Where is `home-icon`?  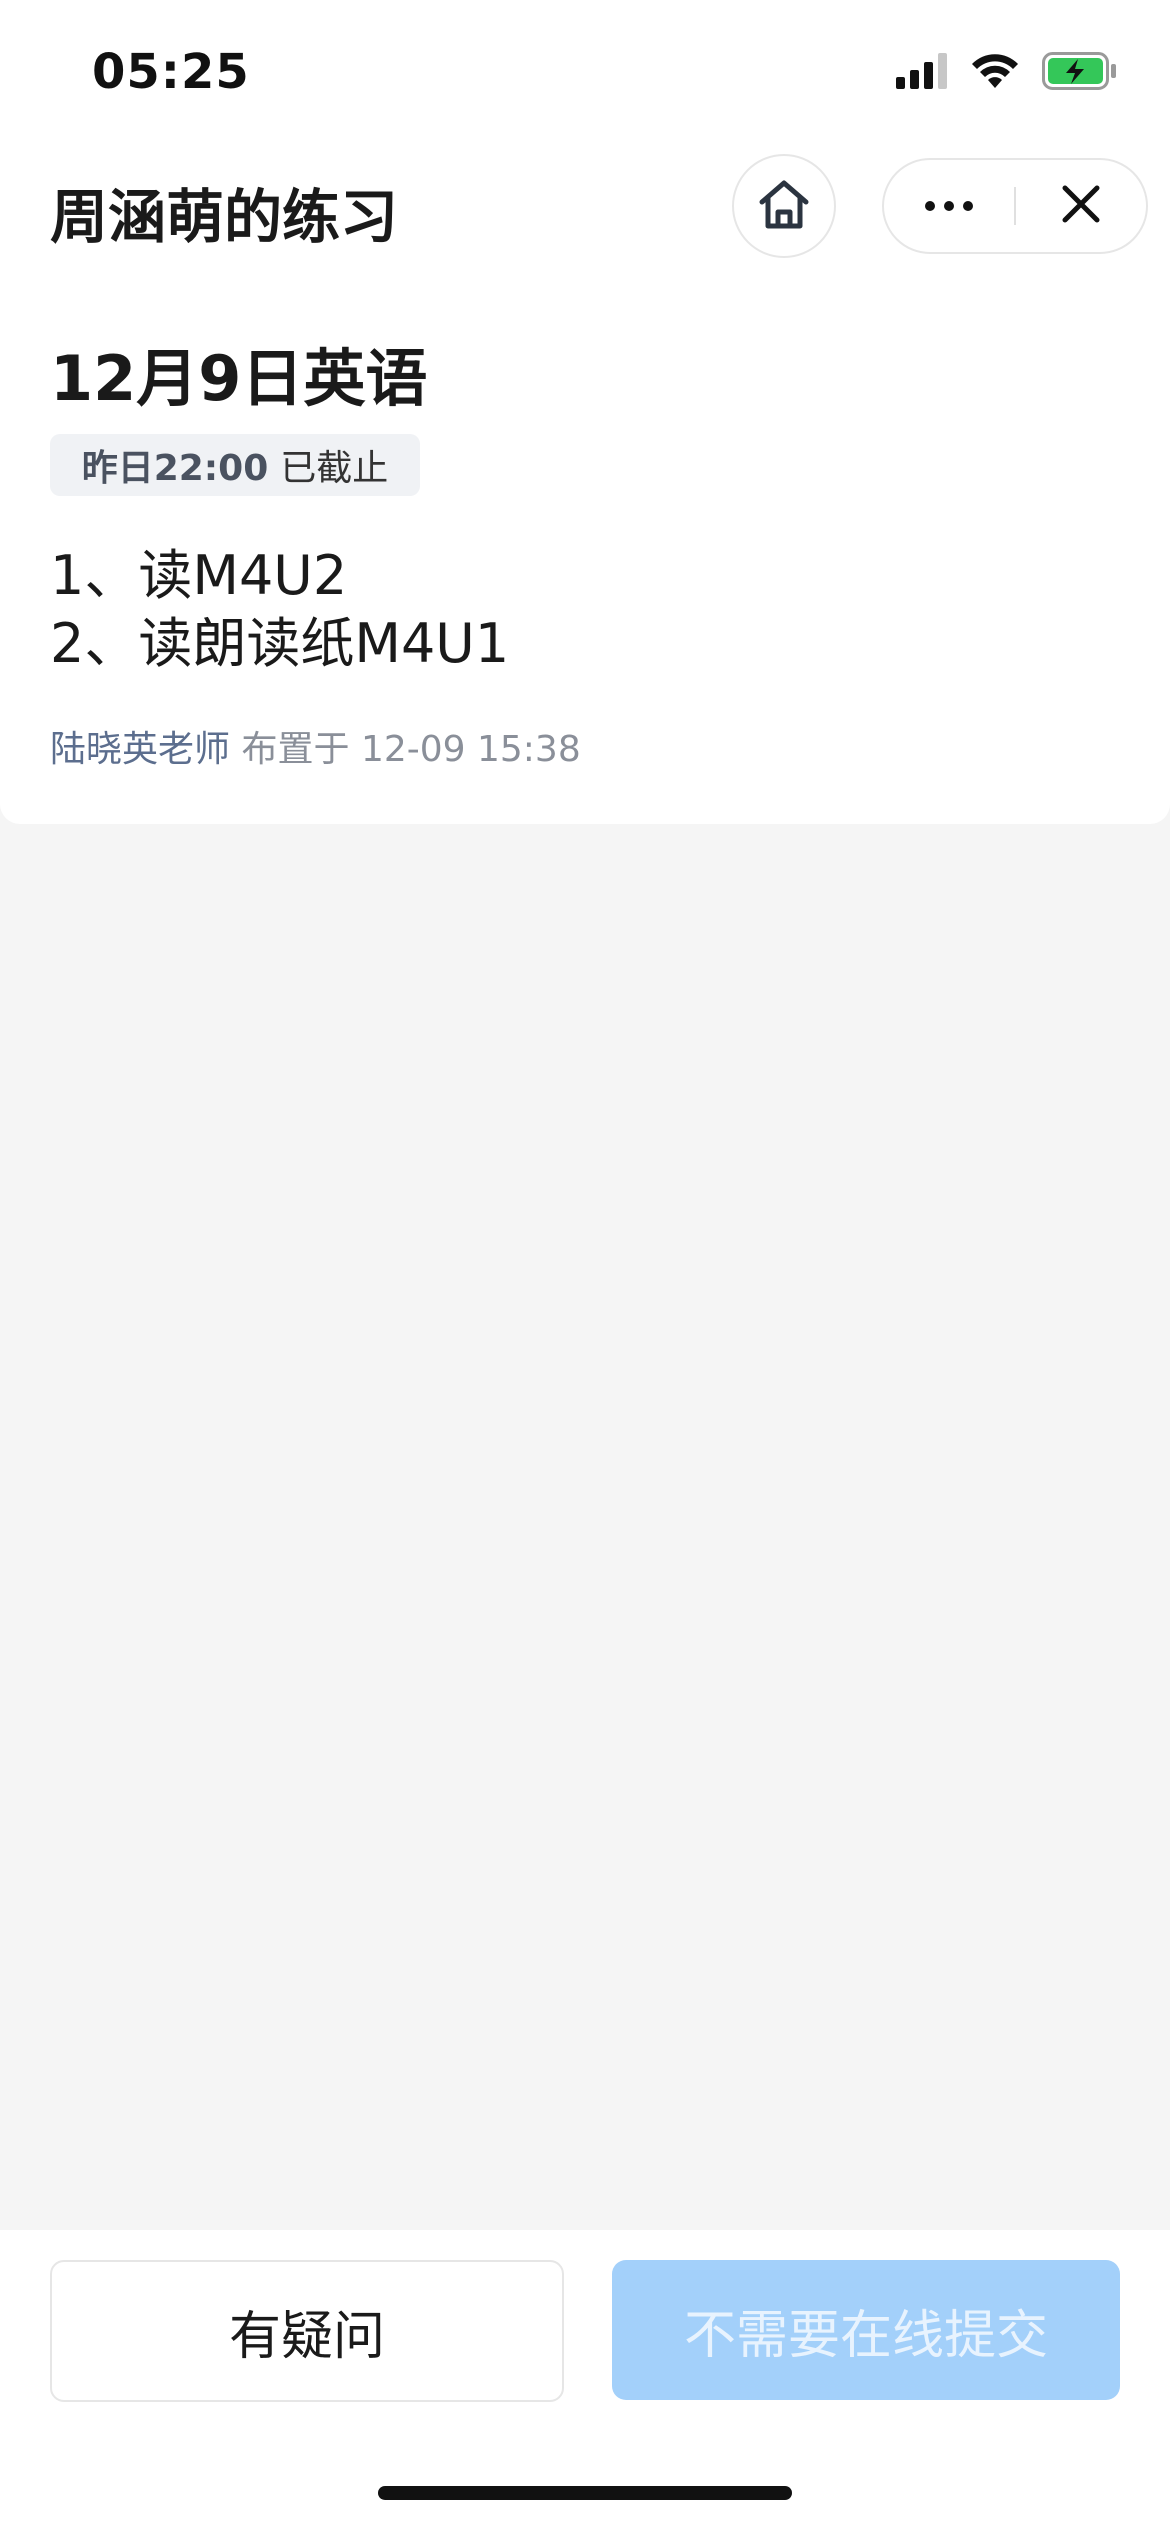 home-icon is located at coordinates (784, 206).